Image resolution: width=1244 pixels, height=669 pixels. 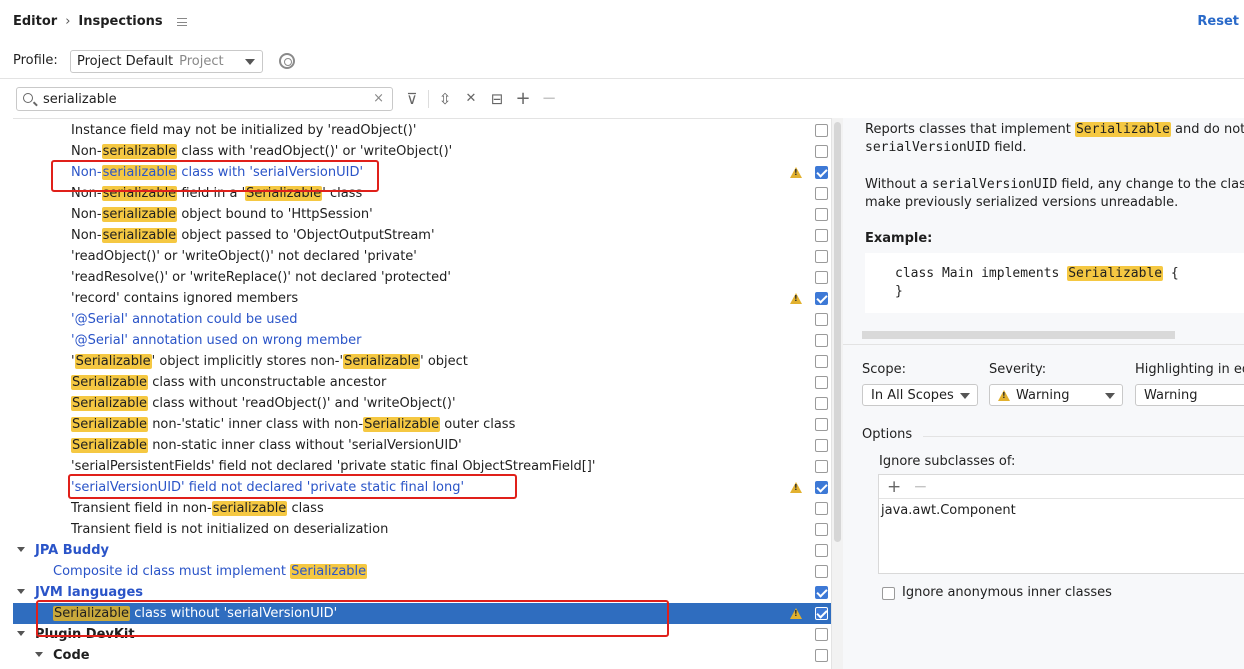 What do you see at coordinates (1061, 487) in the screenshot?
I see `list-toolbar: + −` at bounding box center [1061, 487].